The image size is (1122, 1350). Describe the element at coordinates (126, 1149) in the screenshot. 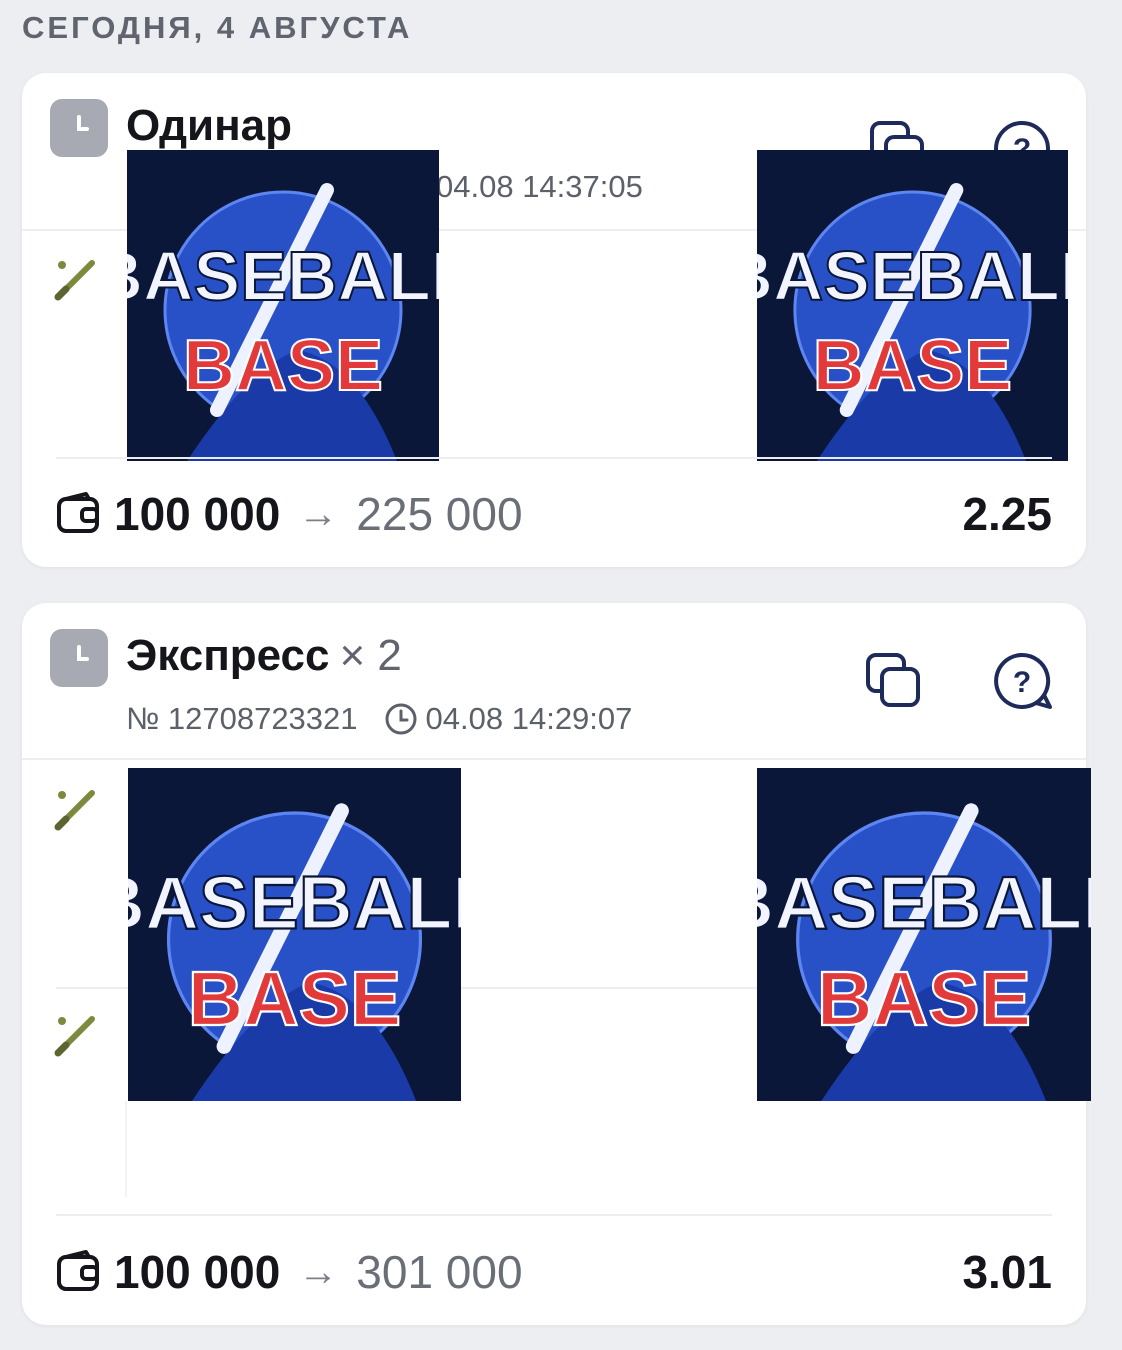

I see `separator-line` at that location.